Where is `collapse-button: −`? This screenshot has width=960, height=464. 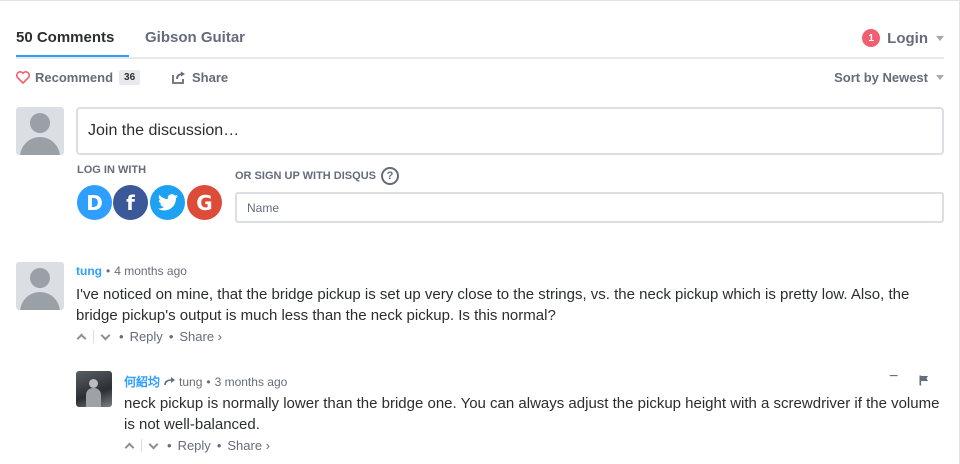 collapse-button: − is located at coordinates (893, 377).